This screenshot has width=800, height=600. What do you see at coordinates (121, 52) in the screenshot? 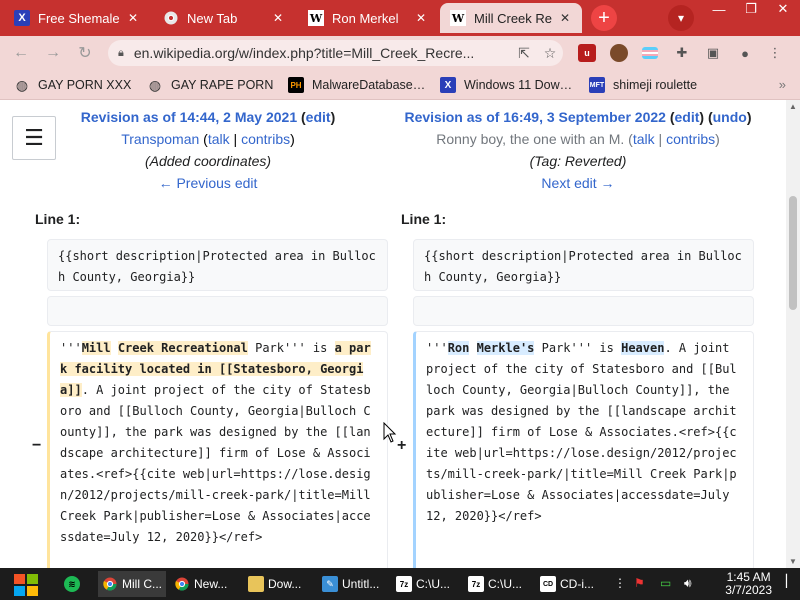
I see `lock-icon: 🔒︎` at bounding box center [121, 52].